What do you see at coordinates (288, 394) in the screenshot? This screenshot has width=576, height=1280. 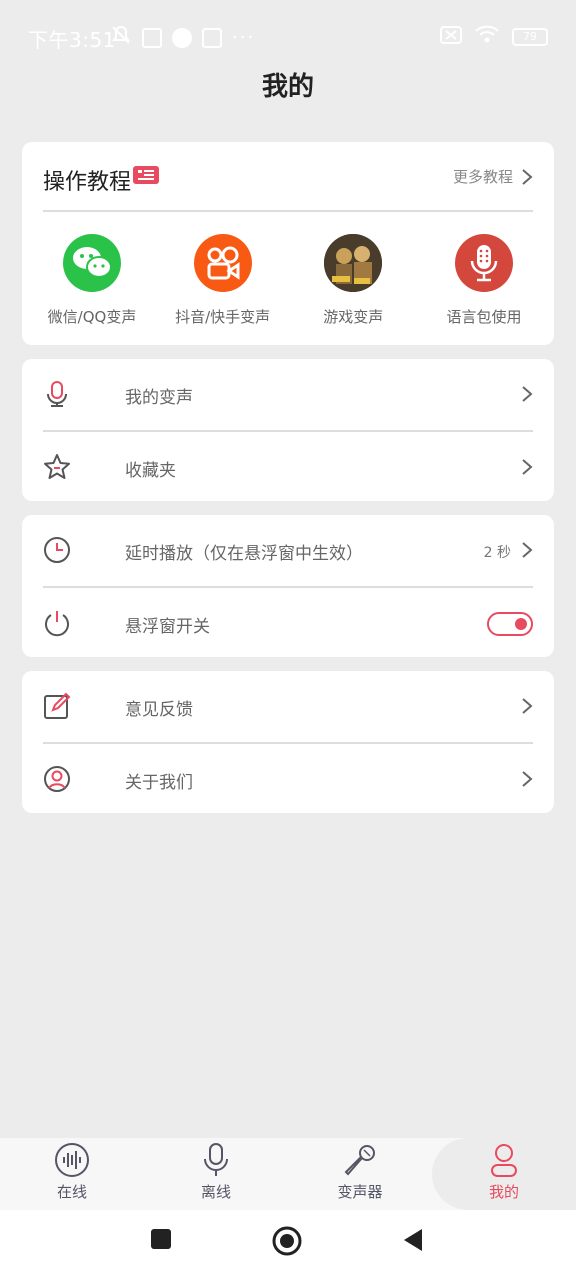 I see `menu-row-my-voice: 我的变声` at bounding box center [288, 394].